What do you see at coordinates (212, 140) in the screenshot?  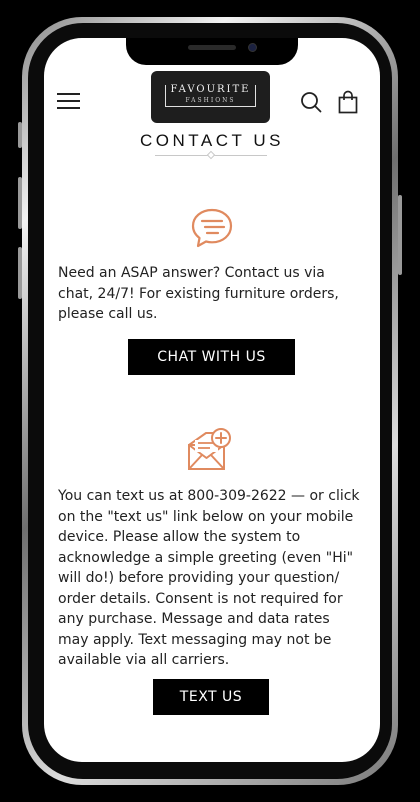 I see `page-title: CONTACT US` at bounding box center [212, 140].